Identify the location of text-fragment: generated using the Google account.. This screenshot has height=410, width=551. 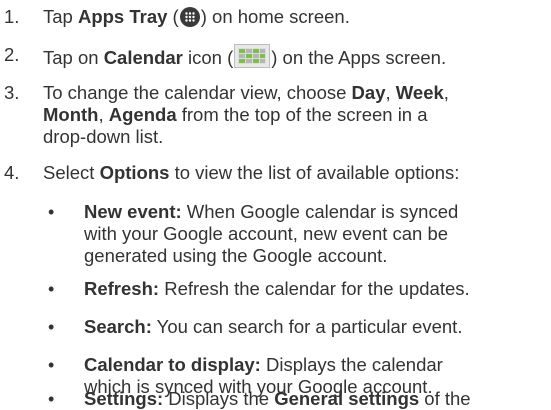
(236, 255).